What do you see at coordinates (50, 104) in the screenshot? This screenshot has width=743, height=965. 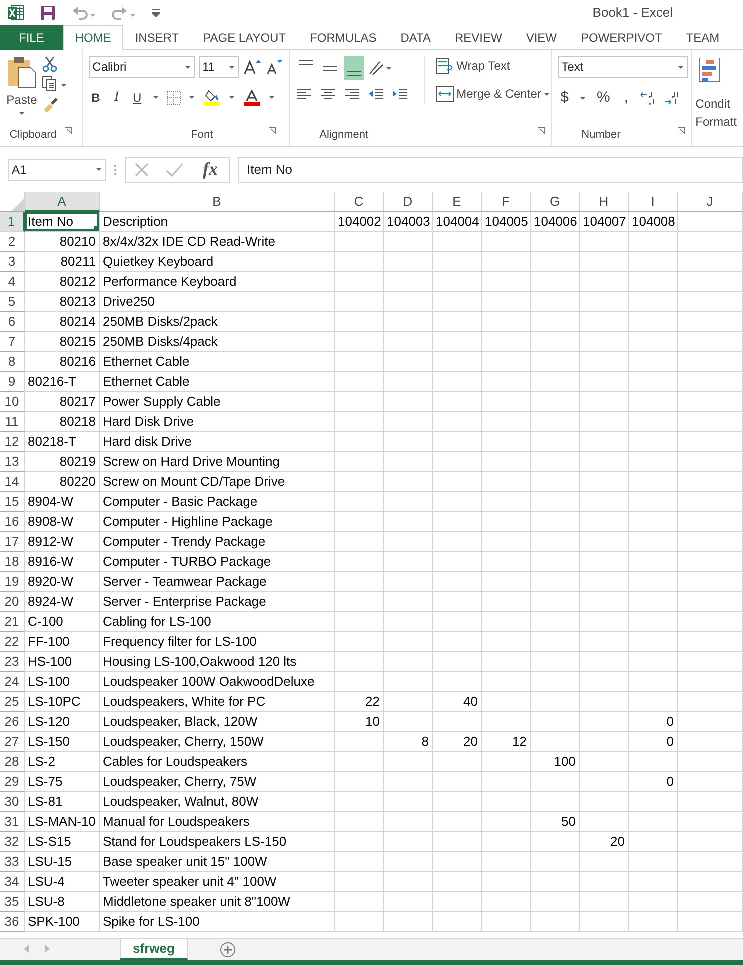 I see `format-painter-icon` at bounding box center [50, 104].